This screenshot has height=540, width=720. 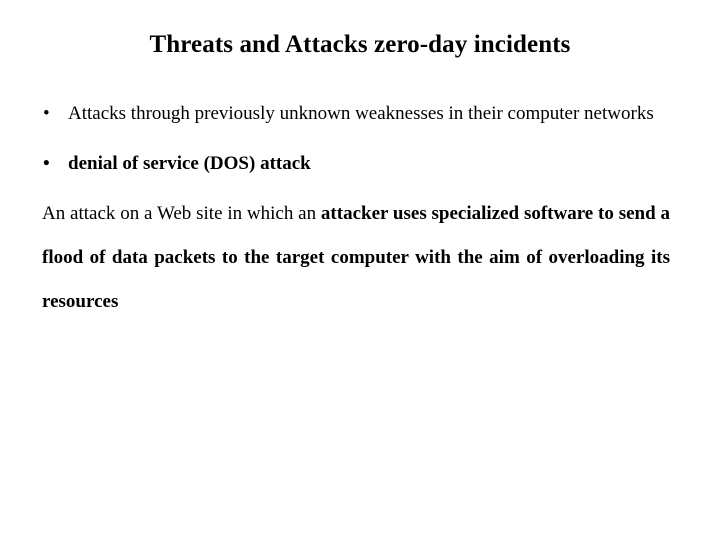 What do you see at coordinates (189, 163) in the screenshot?
I see `list-item-label: denial of service (DOS) attack` at bounding box center [189, 163].